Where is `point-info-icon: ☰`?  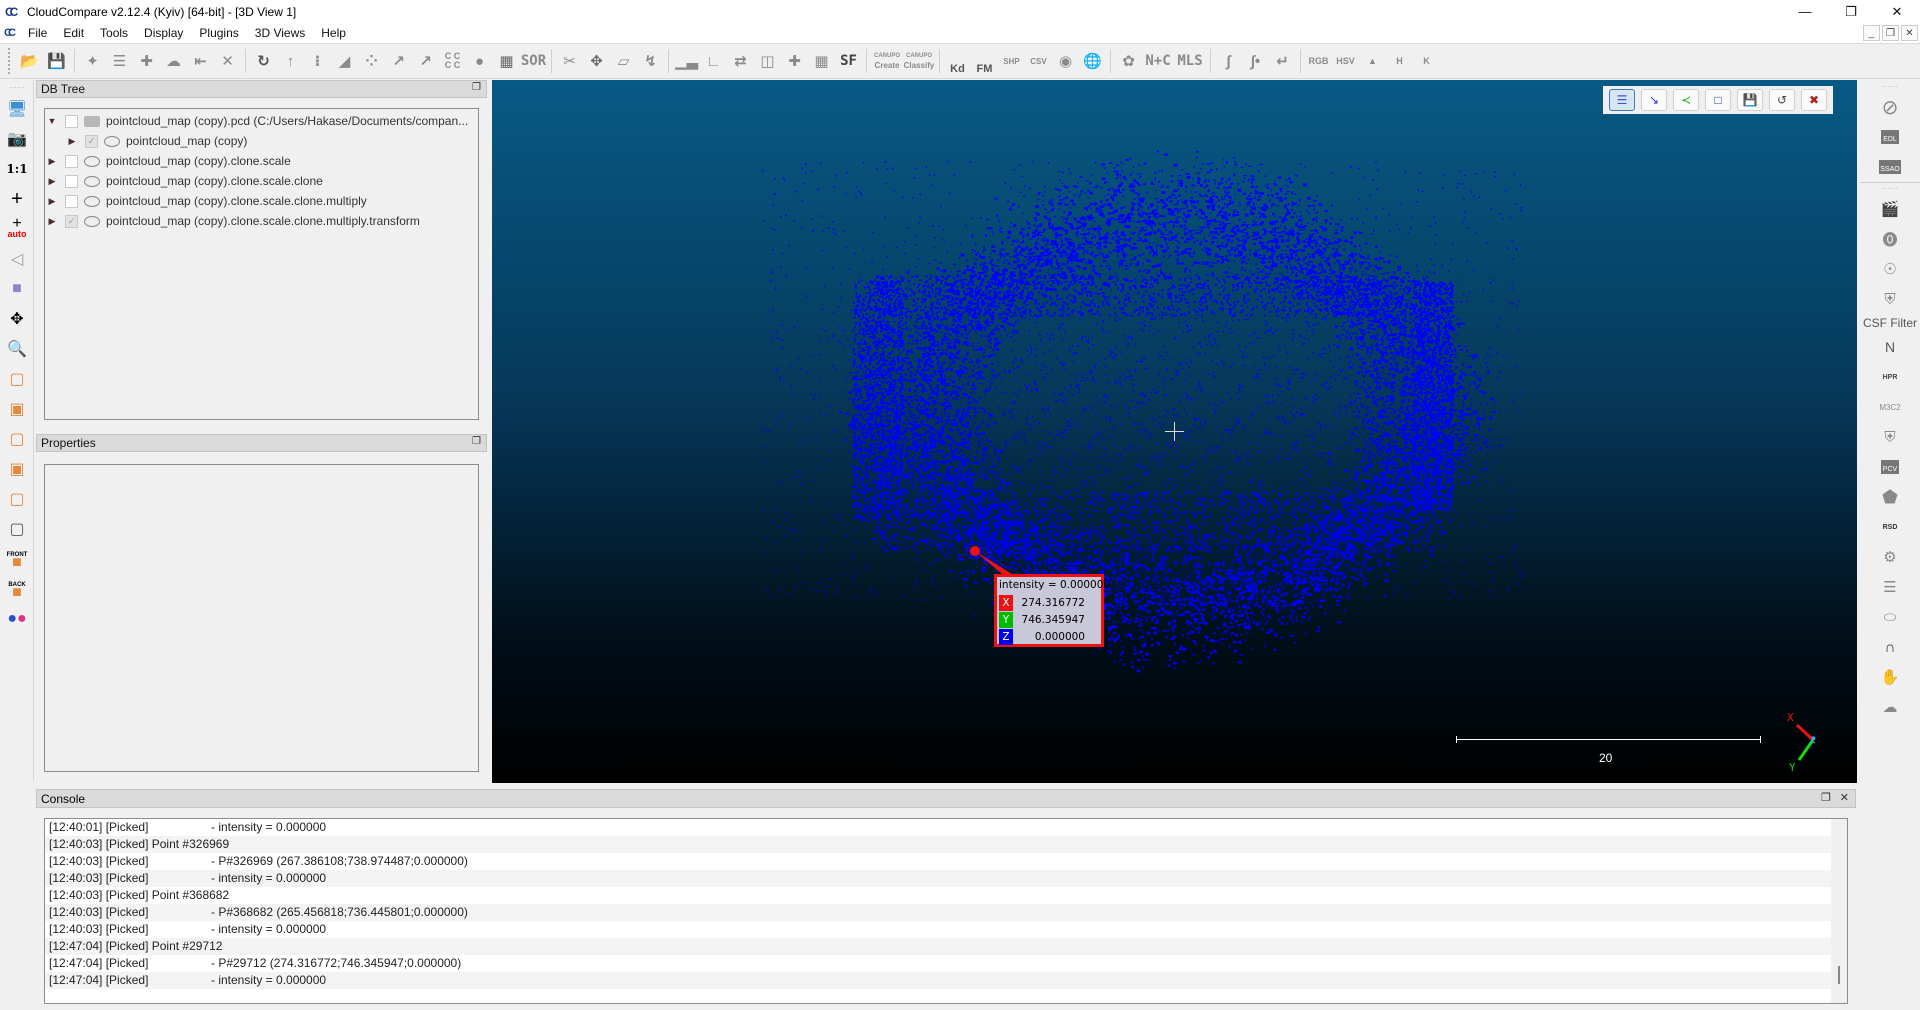 point-info-icon: ☰ is located at coordinates (1622, 100).